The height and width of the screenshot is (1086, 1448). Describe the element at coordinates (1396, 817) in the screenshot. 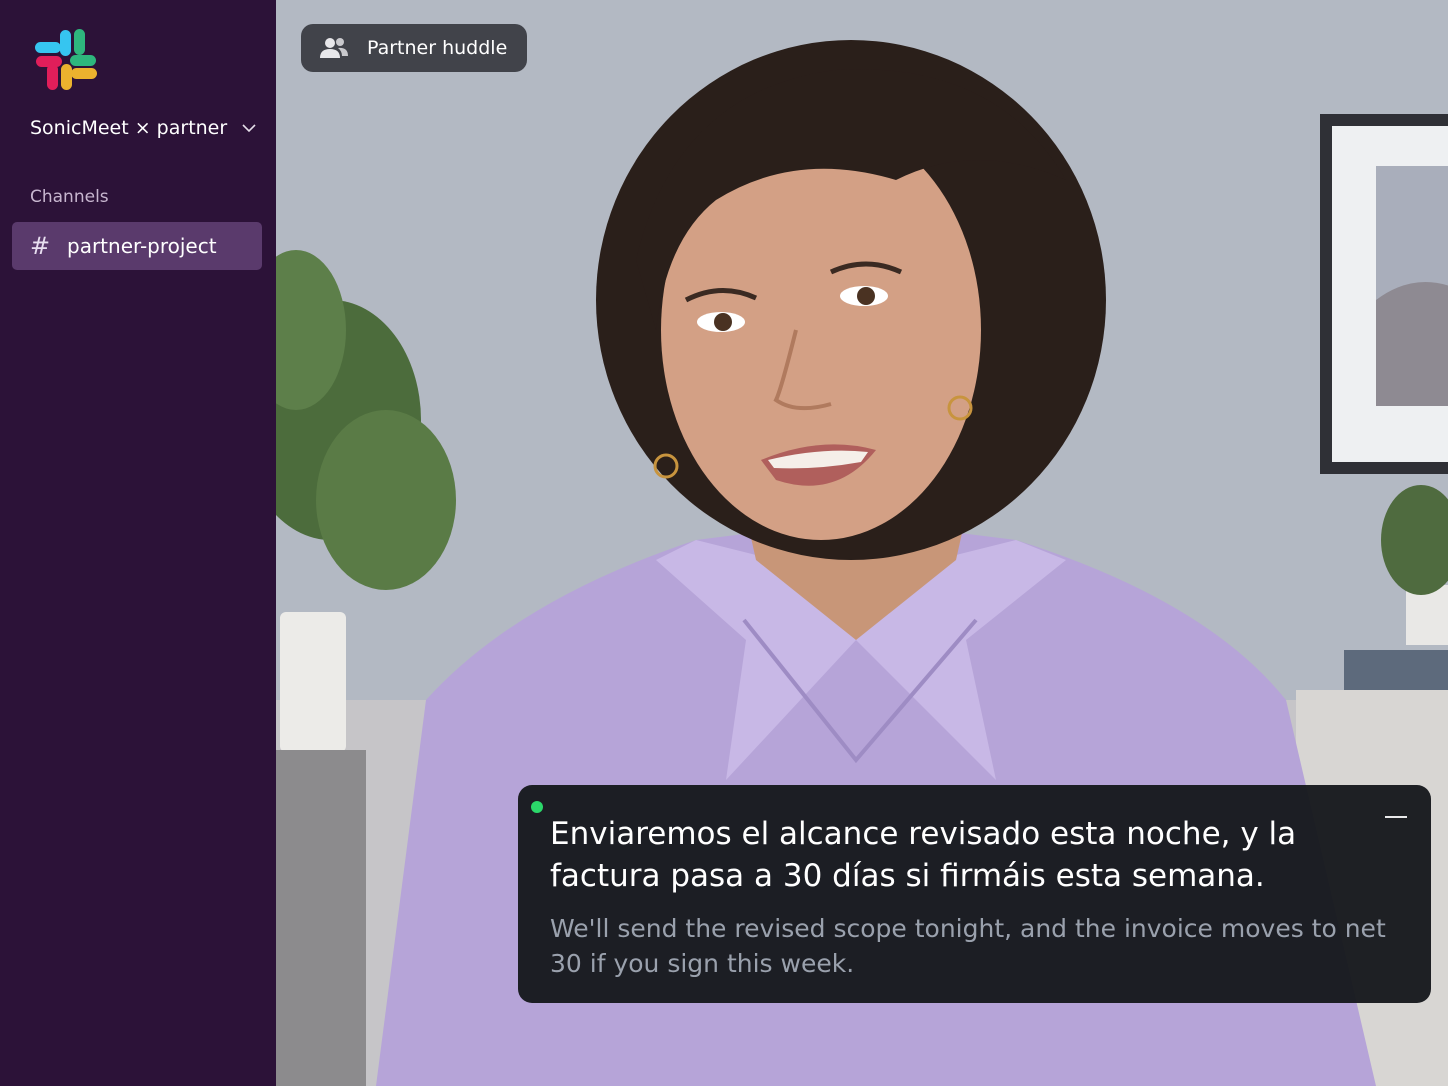

I see `minimize-caption-button` at that location.